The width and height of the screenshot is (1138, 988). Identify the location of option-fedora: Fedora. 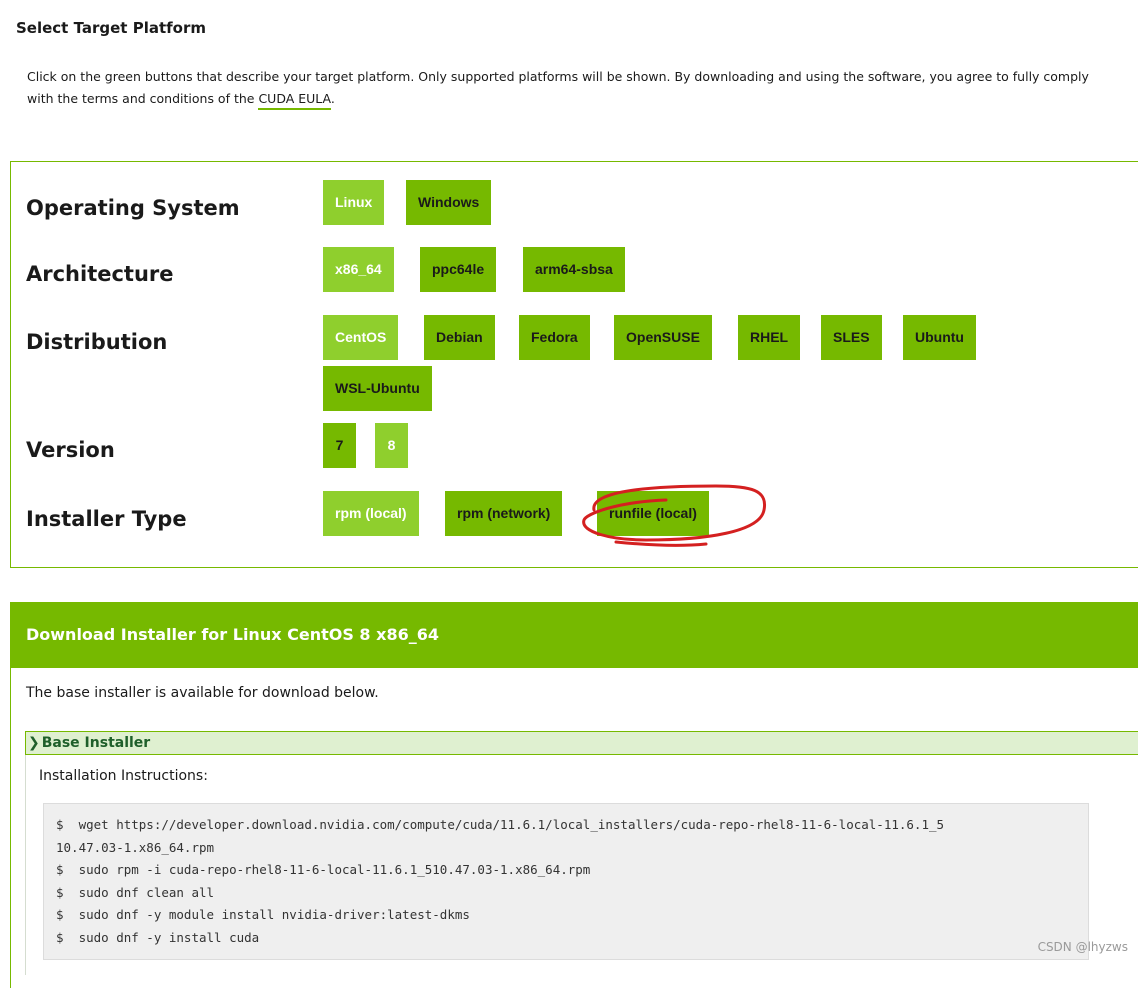
(554, 337).